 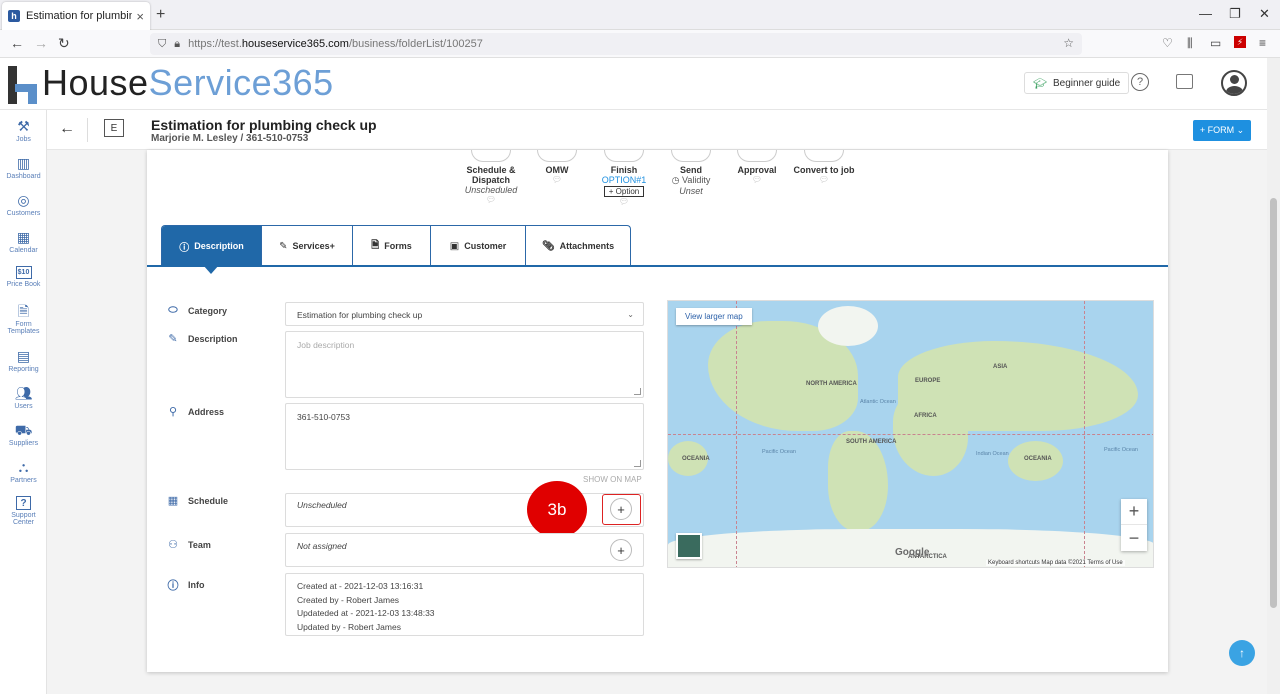 I want to click on step-finish: Finish OPTION#1 + Option 💬︎, so click(x=624, y=178).